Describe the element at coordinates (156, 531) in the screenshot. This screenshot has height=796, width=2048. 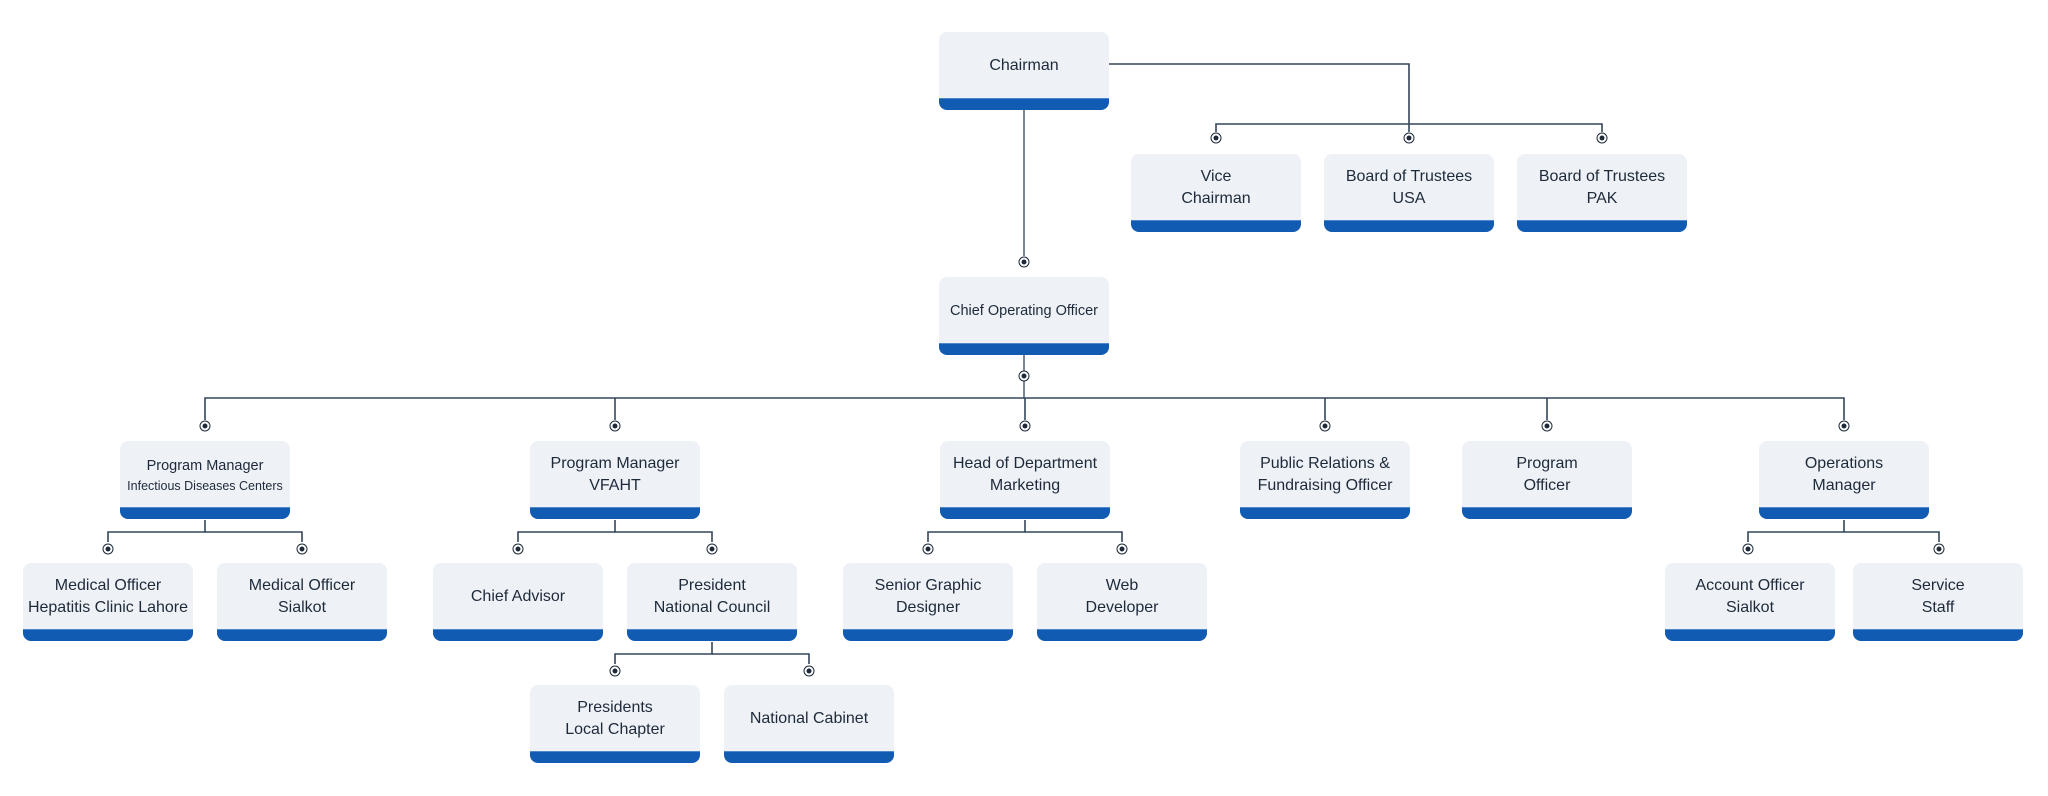
I see `connector-pm-idc-children` at that location.